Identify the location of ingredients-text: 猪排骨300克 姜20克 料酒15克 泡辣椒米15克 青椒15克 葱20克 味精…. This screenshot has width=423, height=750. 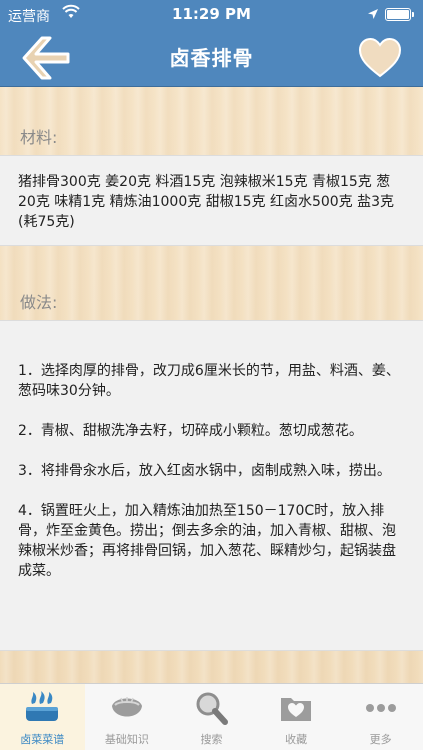
(206, 202).